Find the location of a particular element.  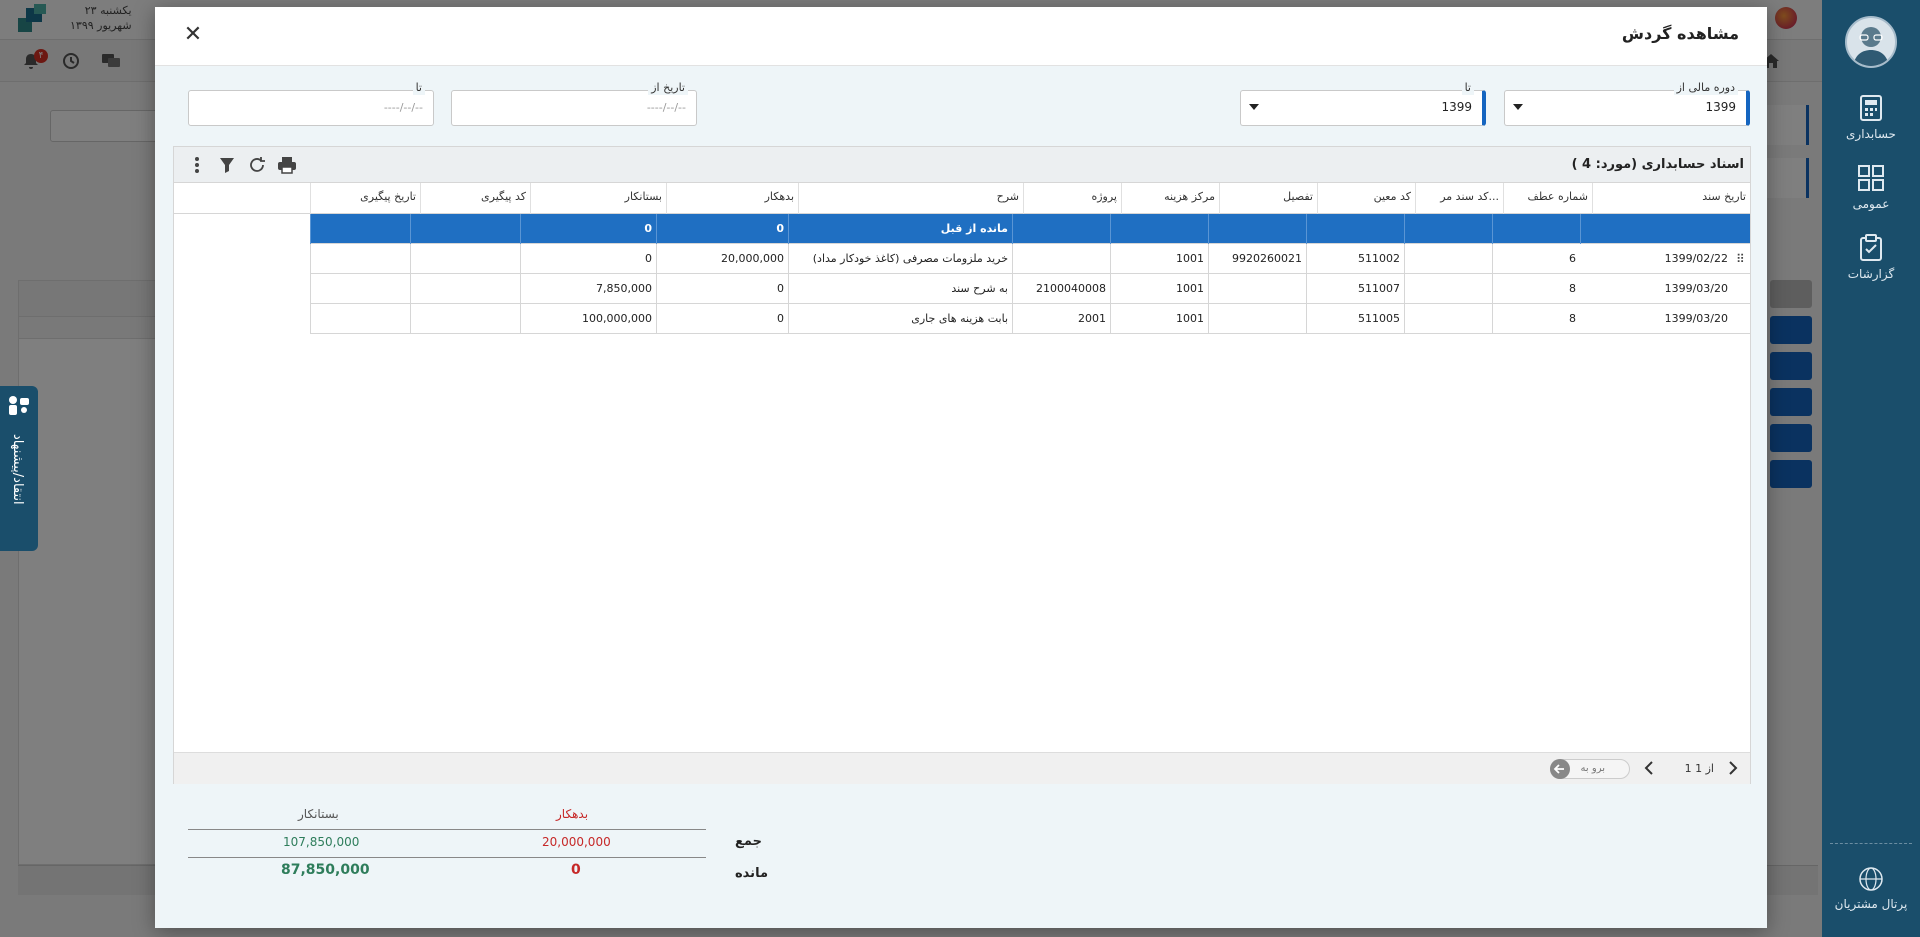

column-header: کد پیگیری is located at coordinates (475, 198).